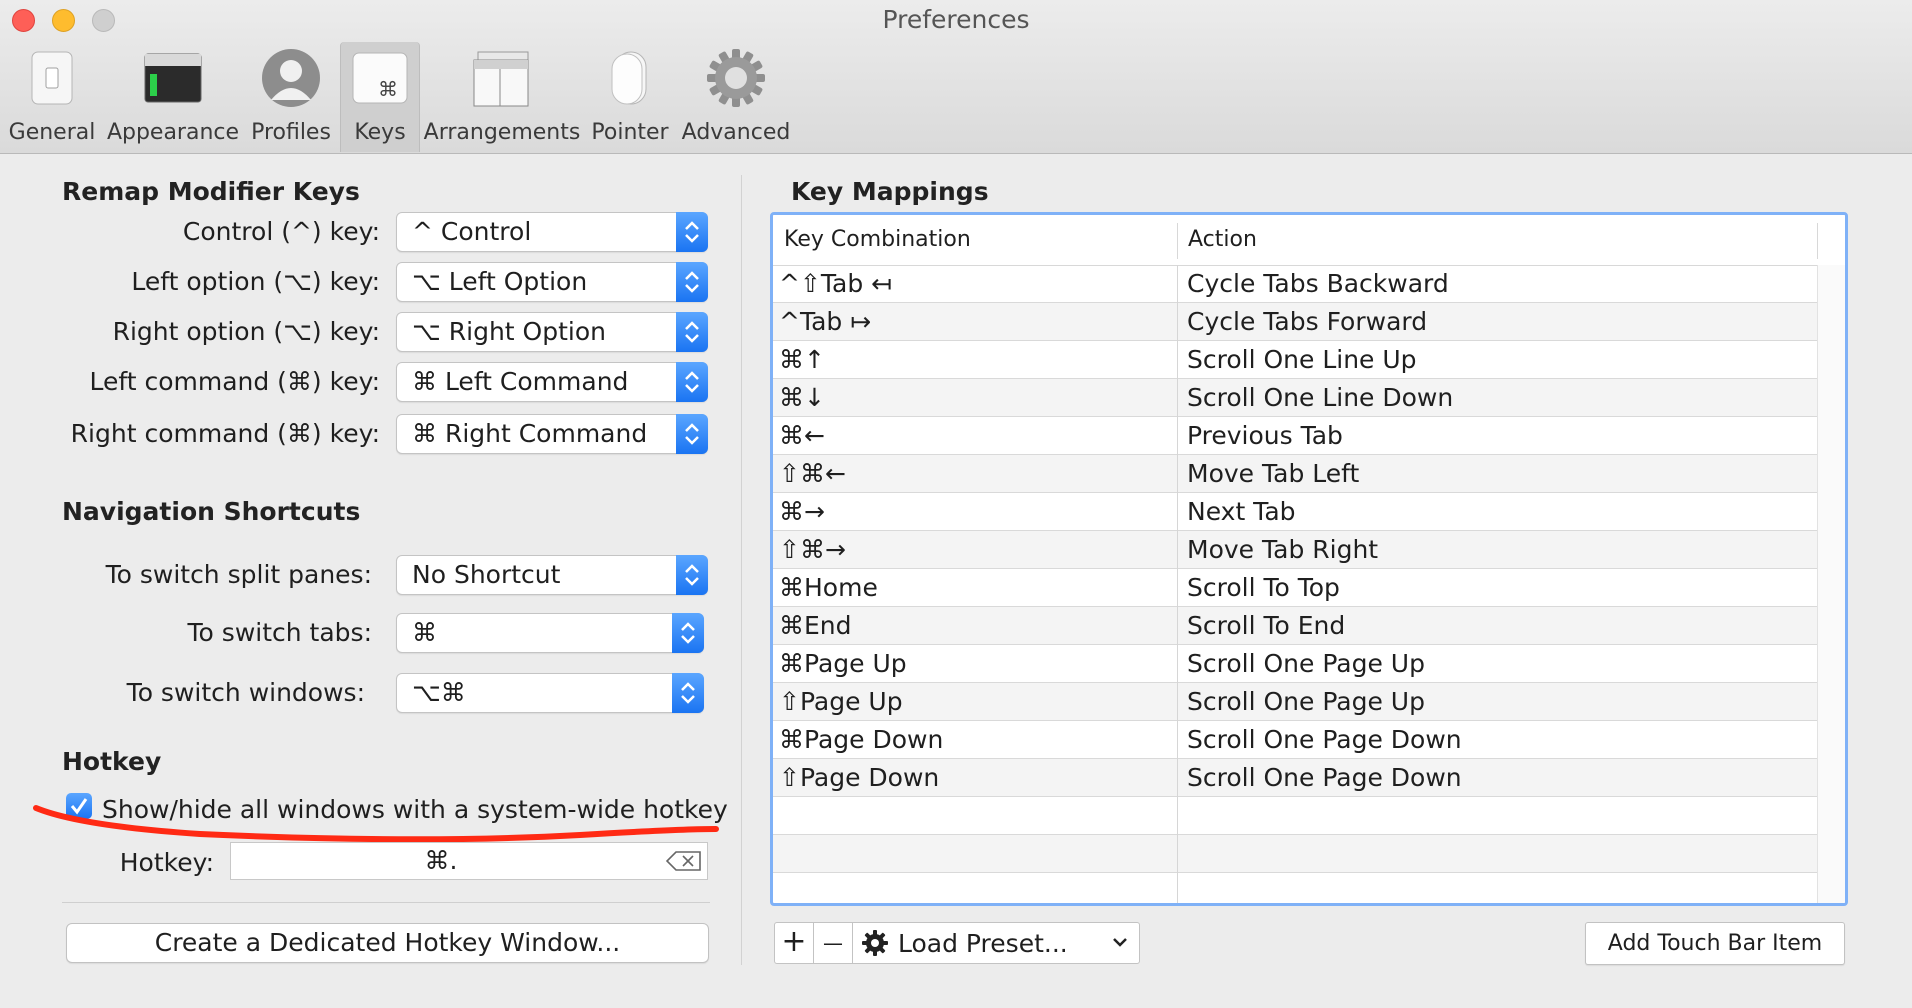 This screenshot has height=1008, width=1912. What do you see at coordinates (825, 321) in the screenshot?
I see `row-key: ^Tab ↦` at bounding box center [825, 321].